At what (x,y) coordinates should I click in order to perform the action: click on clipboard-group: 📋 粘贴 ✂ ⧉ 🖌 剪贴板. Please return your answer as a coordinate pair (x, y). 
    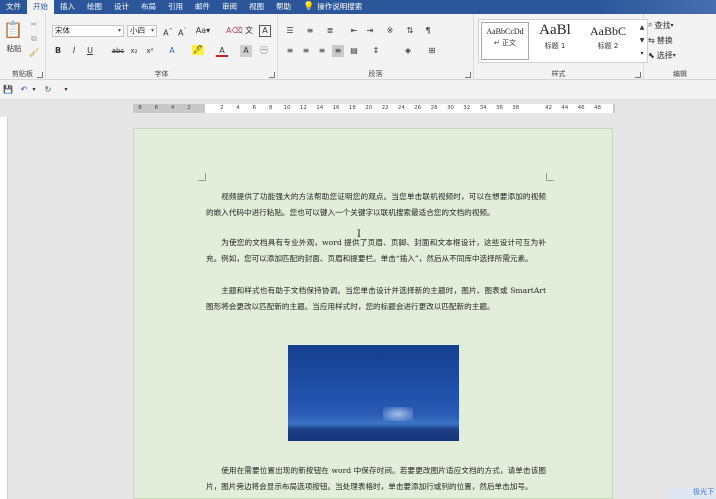
    Looking at the image, I should click on (23, 47).